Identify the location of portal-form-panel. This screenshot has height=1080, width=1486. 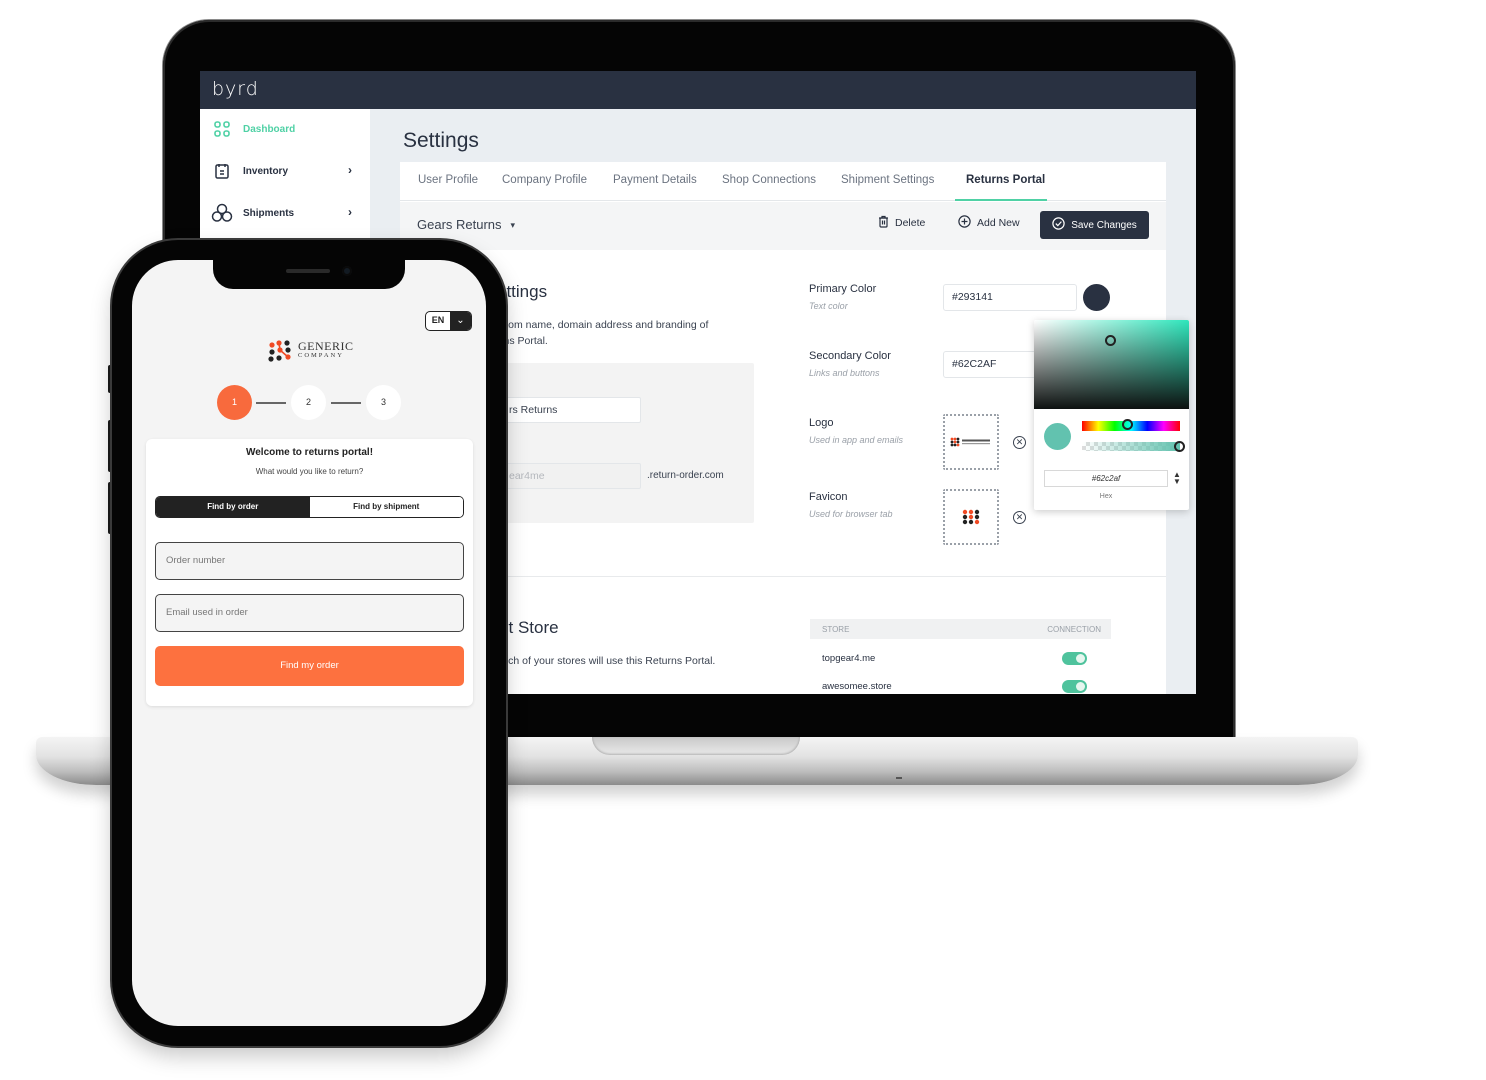
(627, 443).